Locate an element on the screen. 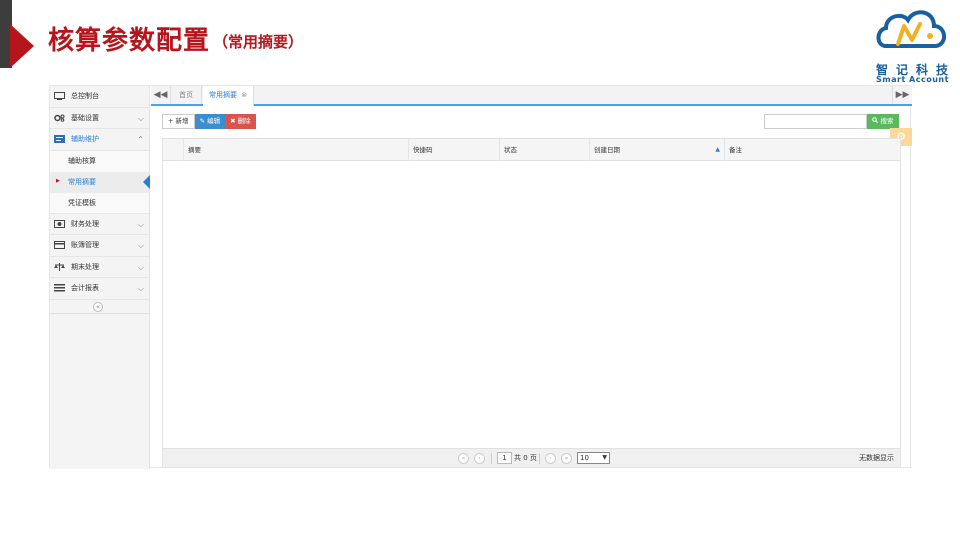 Image resolution: width=960 pixels, height=540 pixels. money-icon is located at coordinates (59, 223).